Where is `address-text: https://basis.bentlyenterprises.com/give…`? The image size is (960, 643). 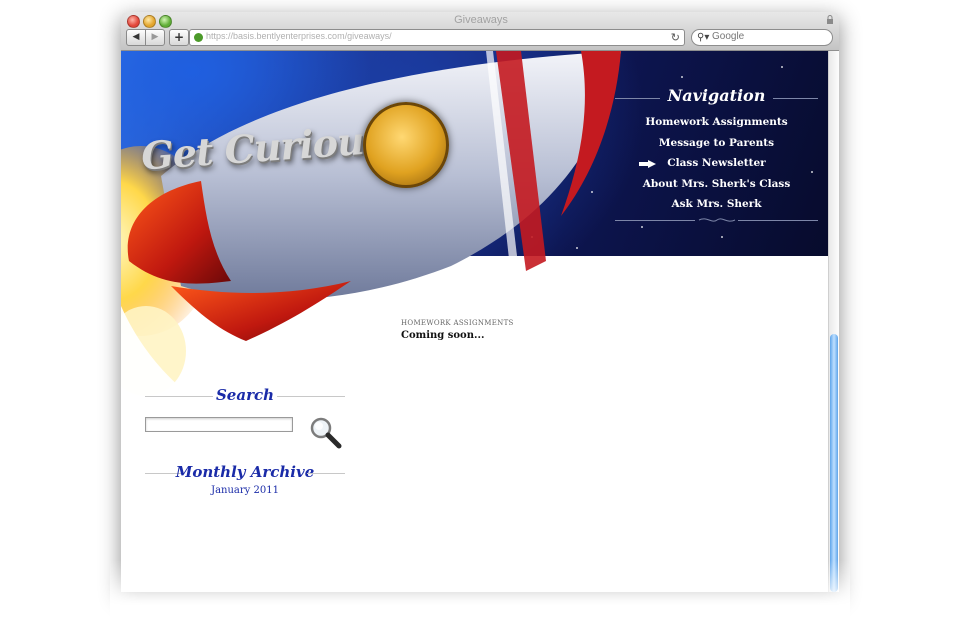
address-text: https://basis.bentlyenterprises.com/give… is located at coordinates (299, 36).